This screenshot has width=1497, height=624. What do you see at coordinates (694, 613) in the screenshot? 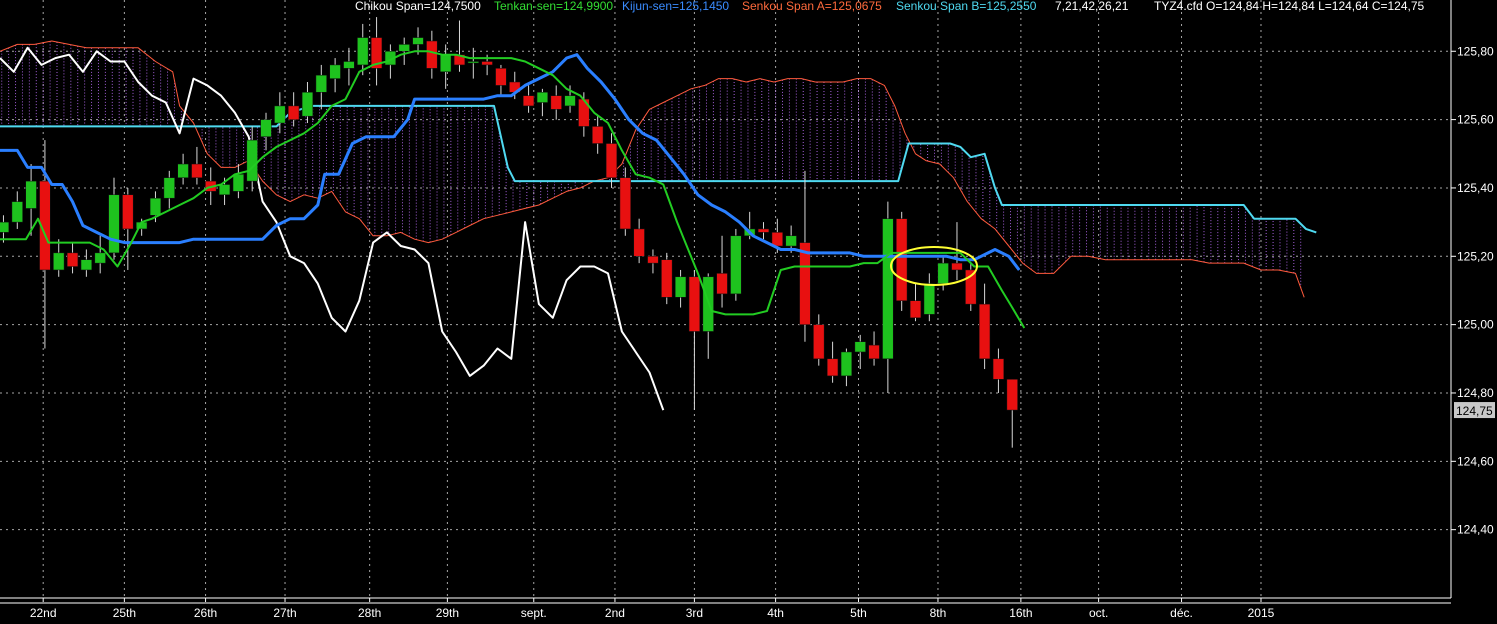
I see `x-tick-label: 3rd` at bounding box center [694, 613].